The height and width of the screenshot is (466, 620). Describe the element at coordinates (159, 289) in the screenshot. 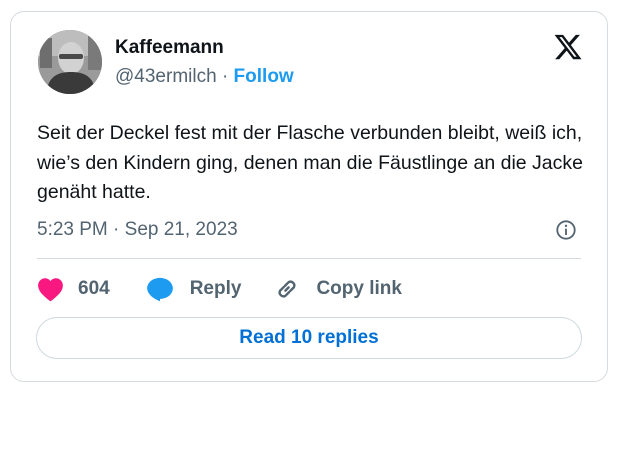

I see `reply-bubble-icon` at that location.